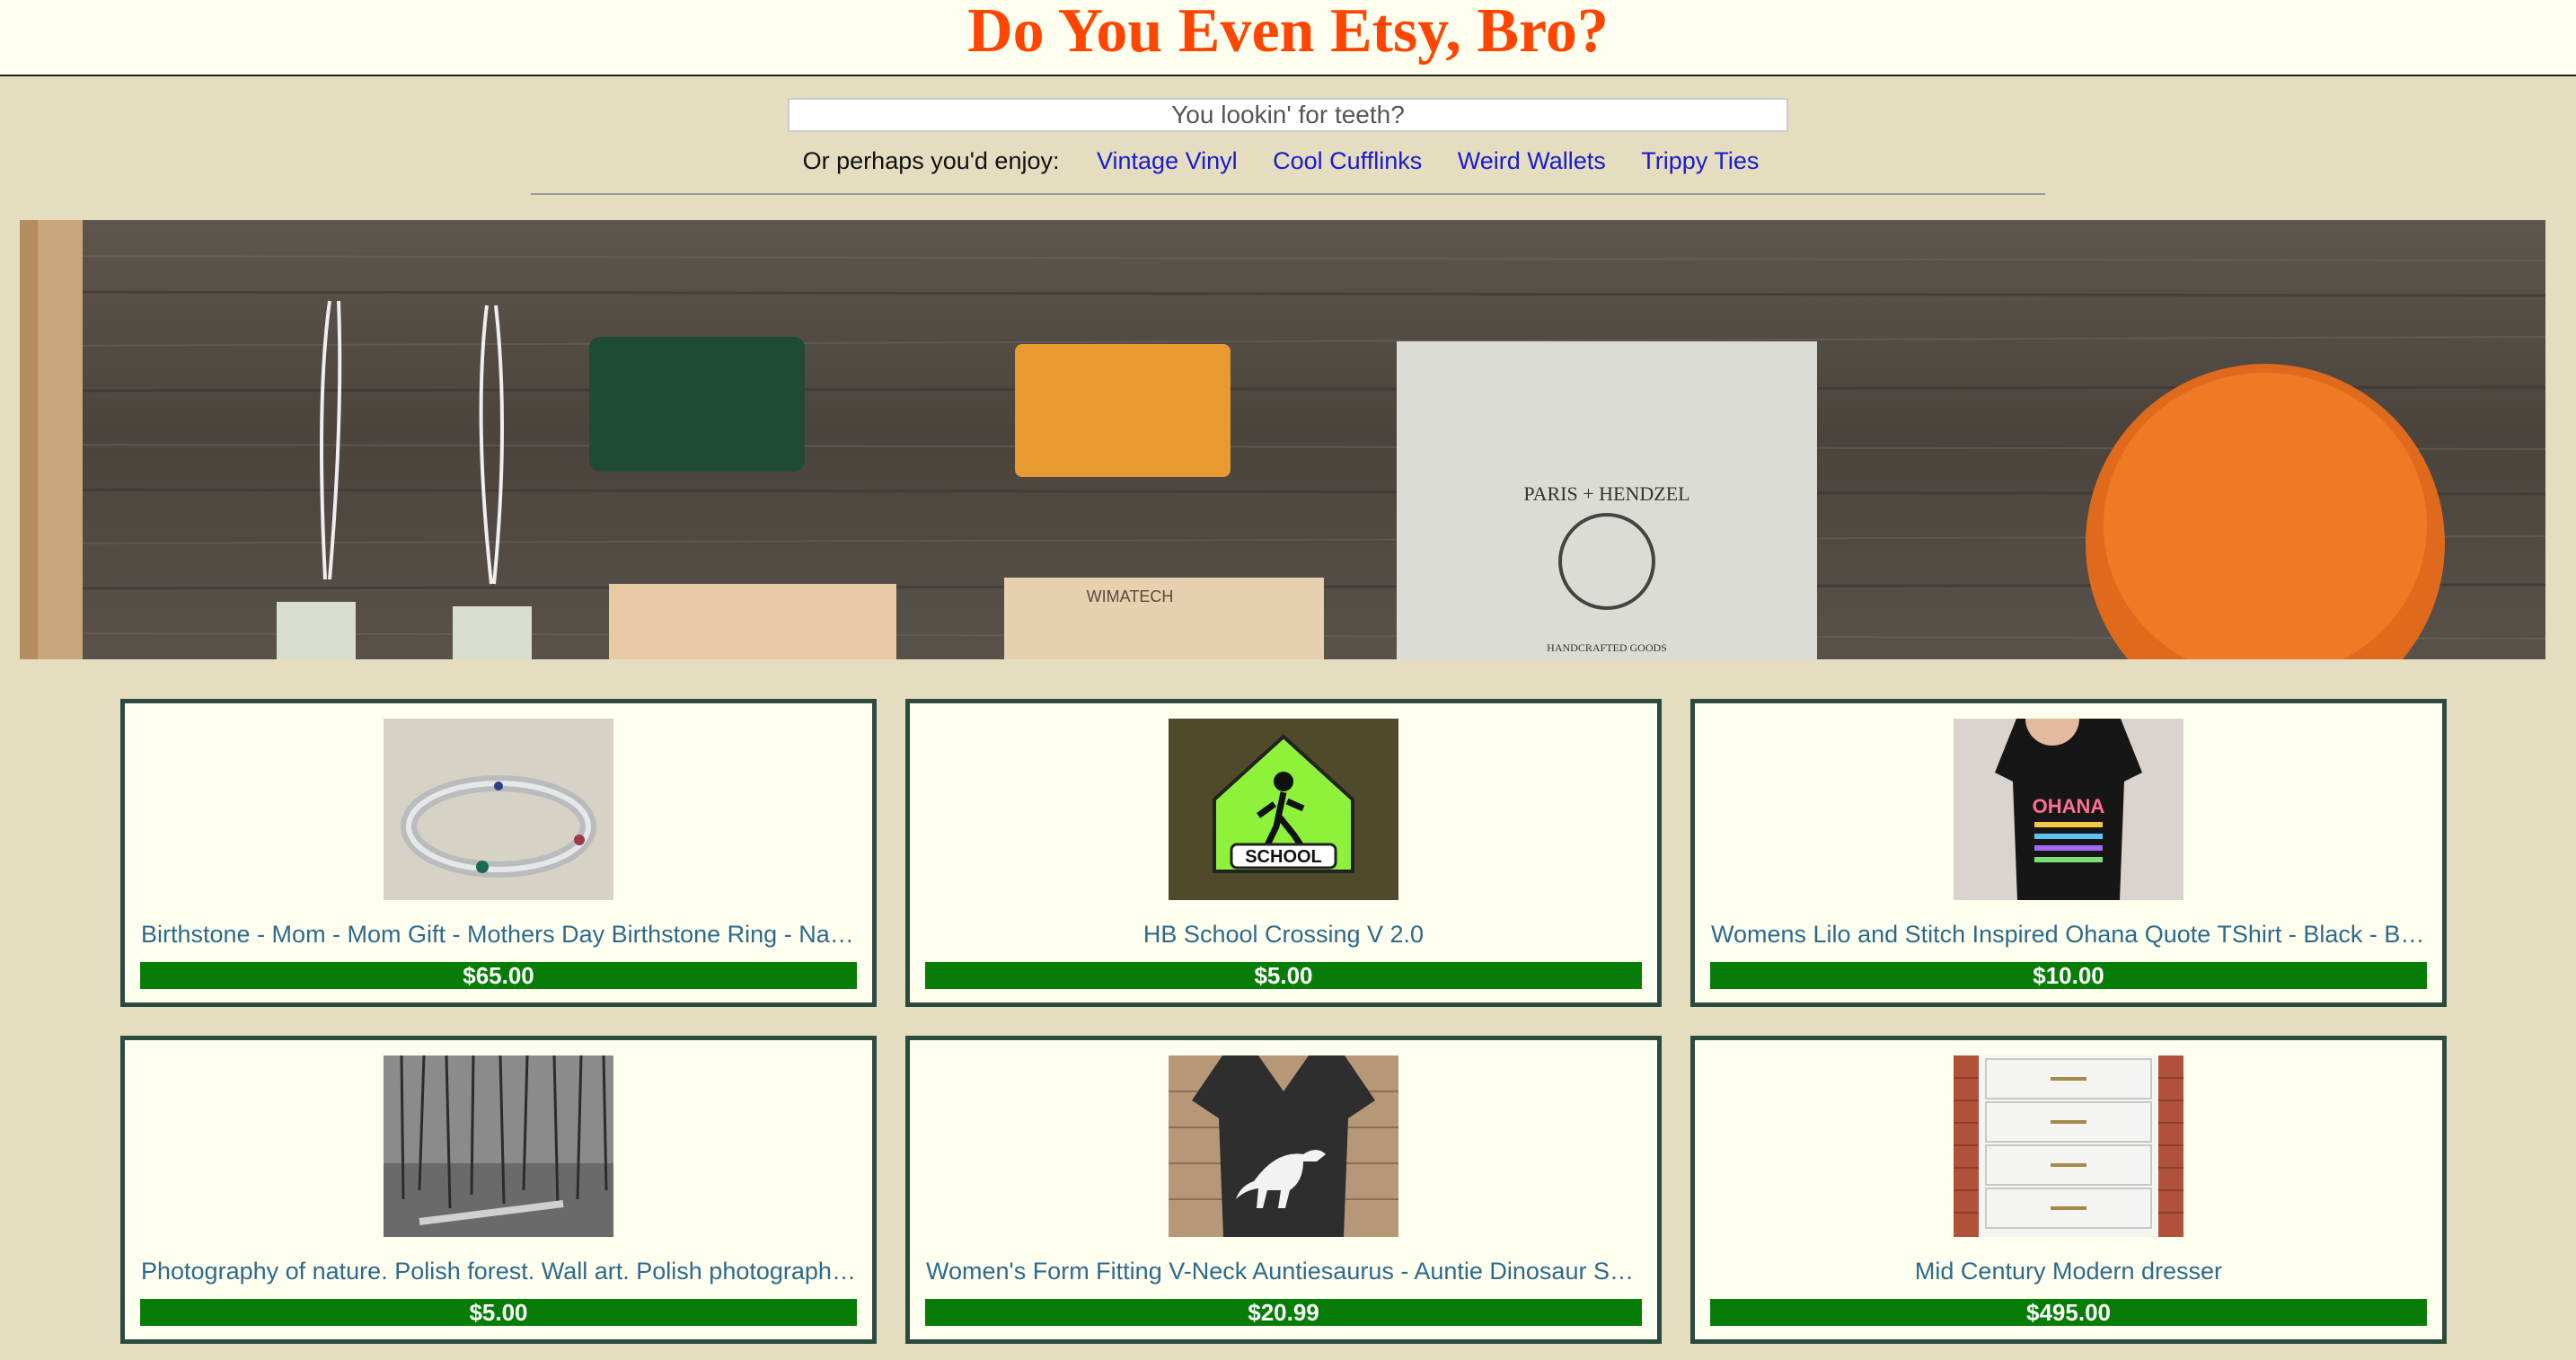 The image size is (2576, 1360). I want to click on price-bar: $20.99, so click(1283, 1312).